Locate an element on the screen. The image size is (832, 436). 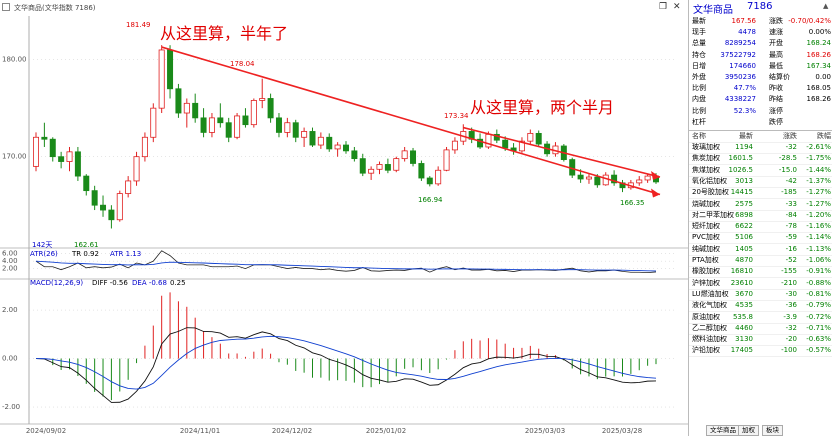
annotation-two-half-months: 从这里算，两个半月 is located at coordinates (542, 107).